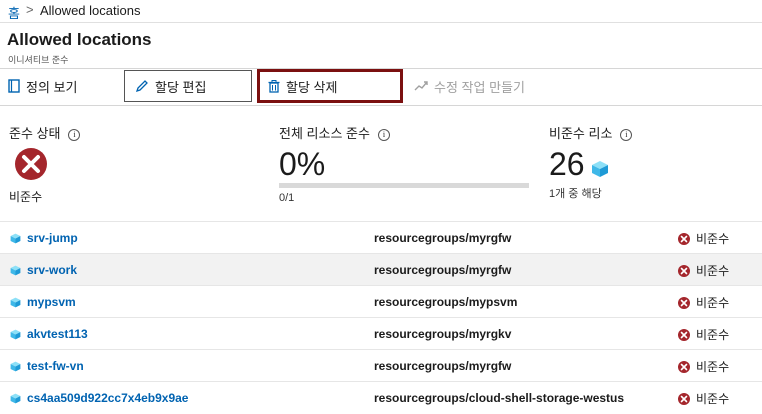  Describe the element at coordinates (52, 238) in the screenshot. I see `resource-name: srv-jump` at that location.